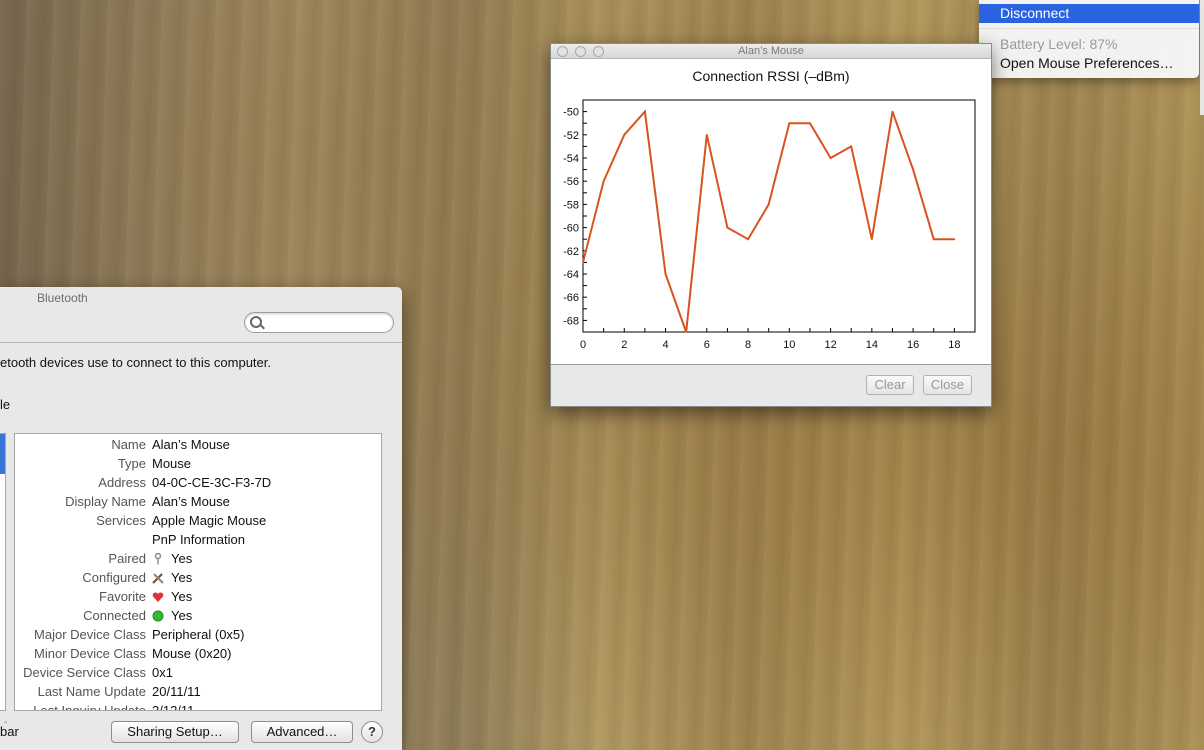 The width and height of the screenshot is (1204, 750). What do you see at coordinates (114, 577) in the screenshot?
I see `info-row-label: Configured` at bounding box center [114, 577].